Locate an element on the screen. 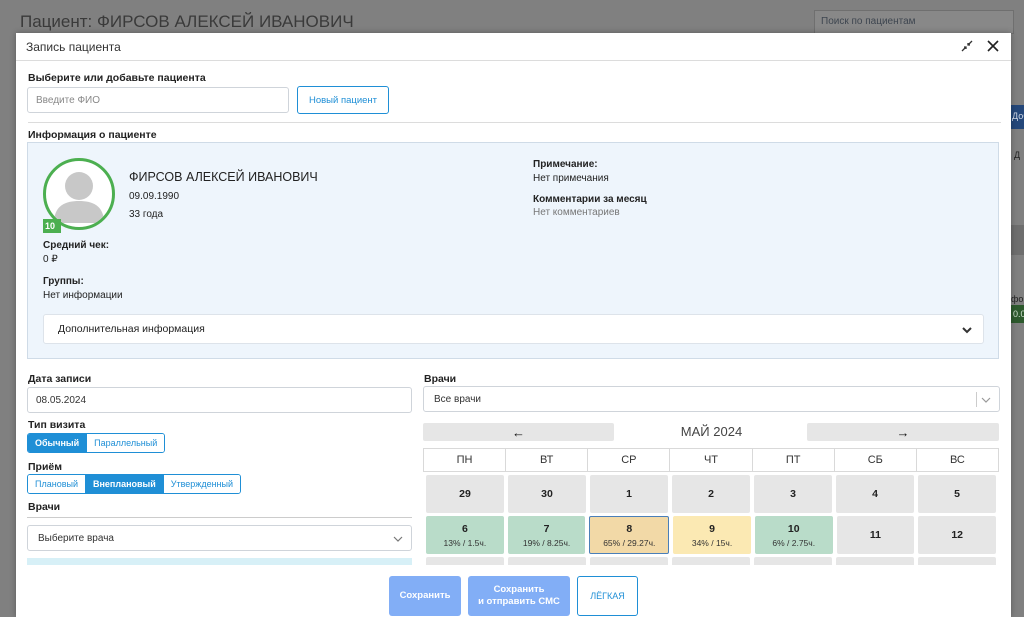 The height and width of the screenshot is (617, 1024). calendar-day-number: 8 is located at coordinates (629, 528).